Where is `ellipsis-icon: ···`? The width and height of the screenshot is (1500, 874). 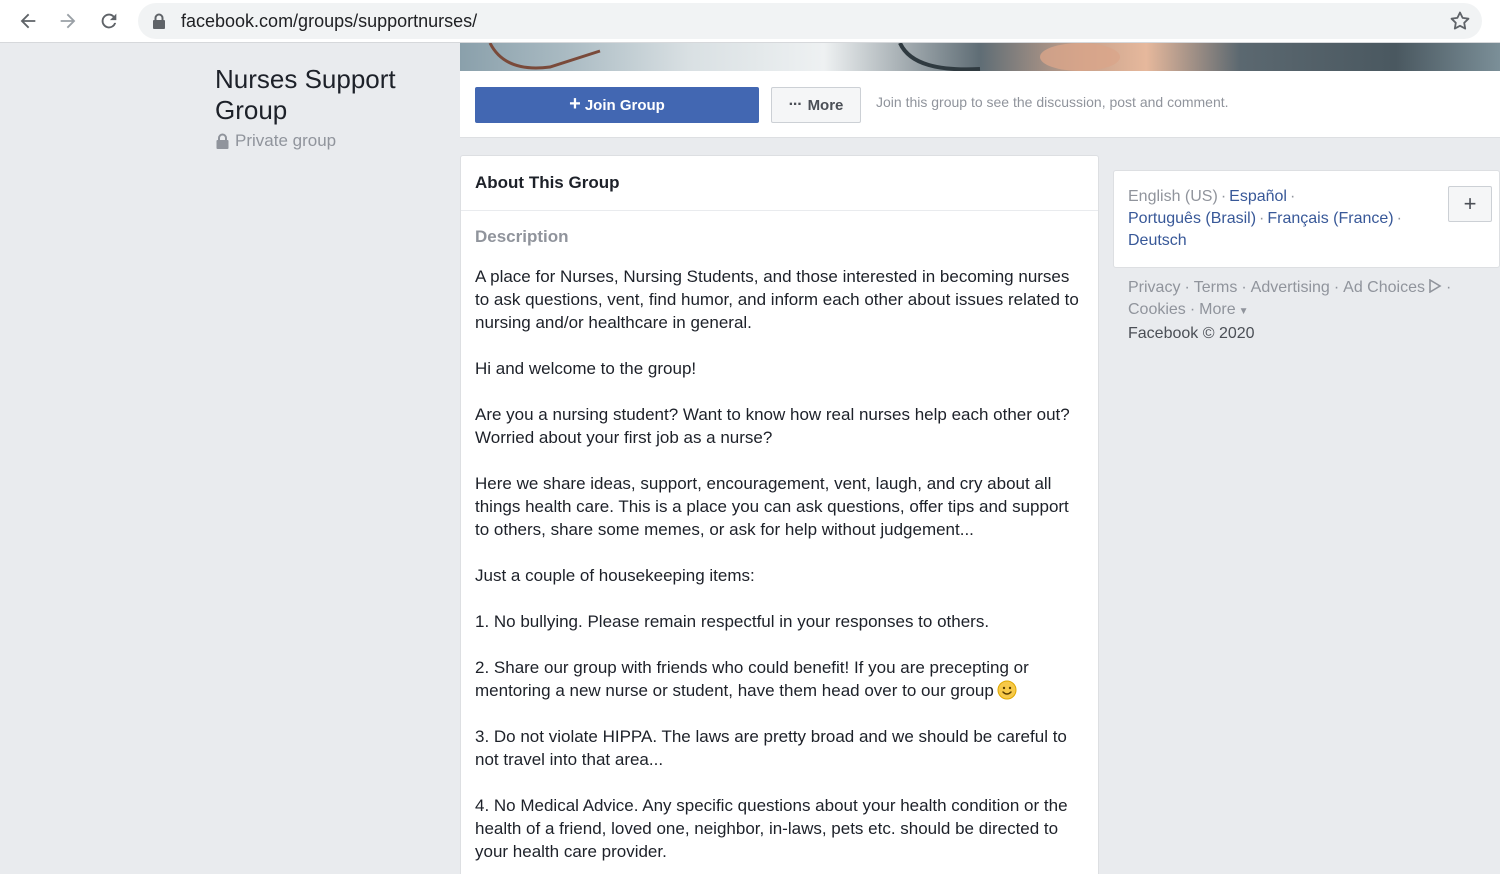
ellipsis-icon: ··· is located at coordinates (795, 104).